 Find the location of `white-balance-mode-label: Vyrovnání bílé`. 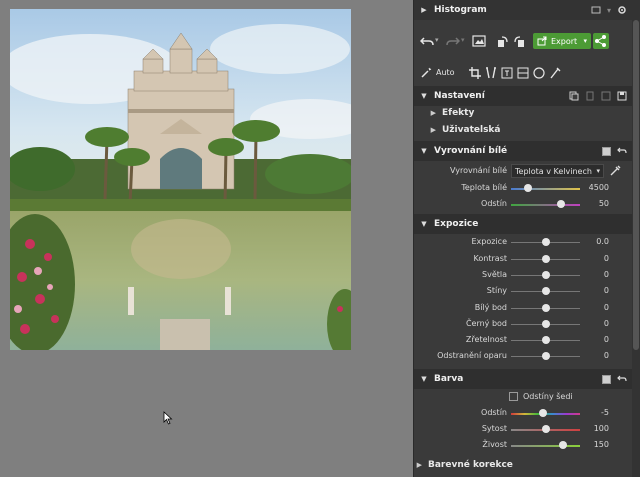

white-balance-mode-label: Vyrovnání bílé is located at coordinates (478, 170).